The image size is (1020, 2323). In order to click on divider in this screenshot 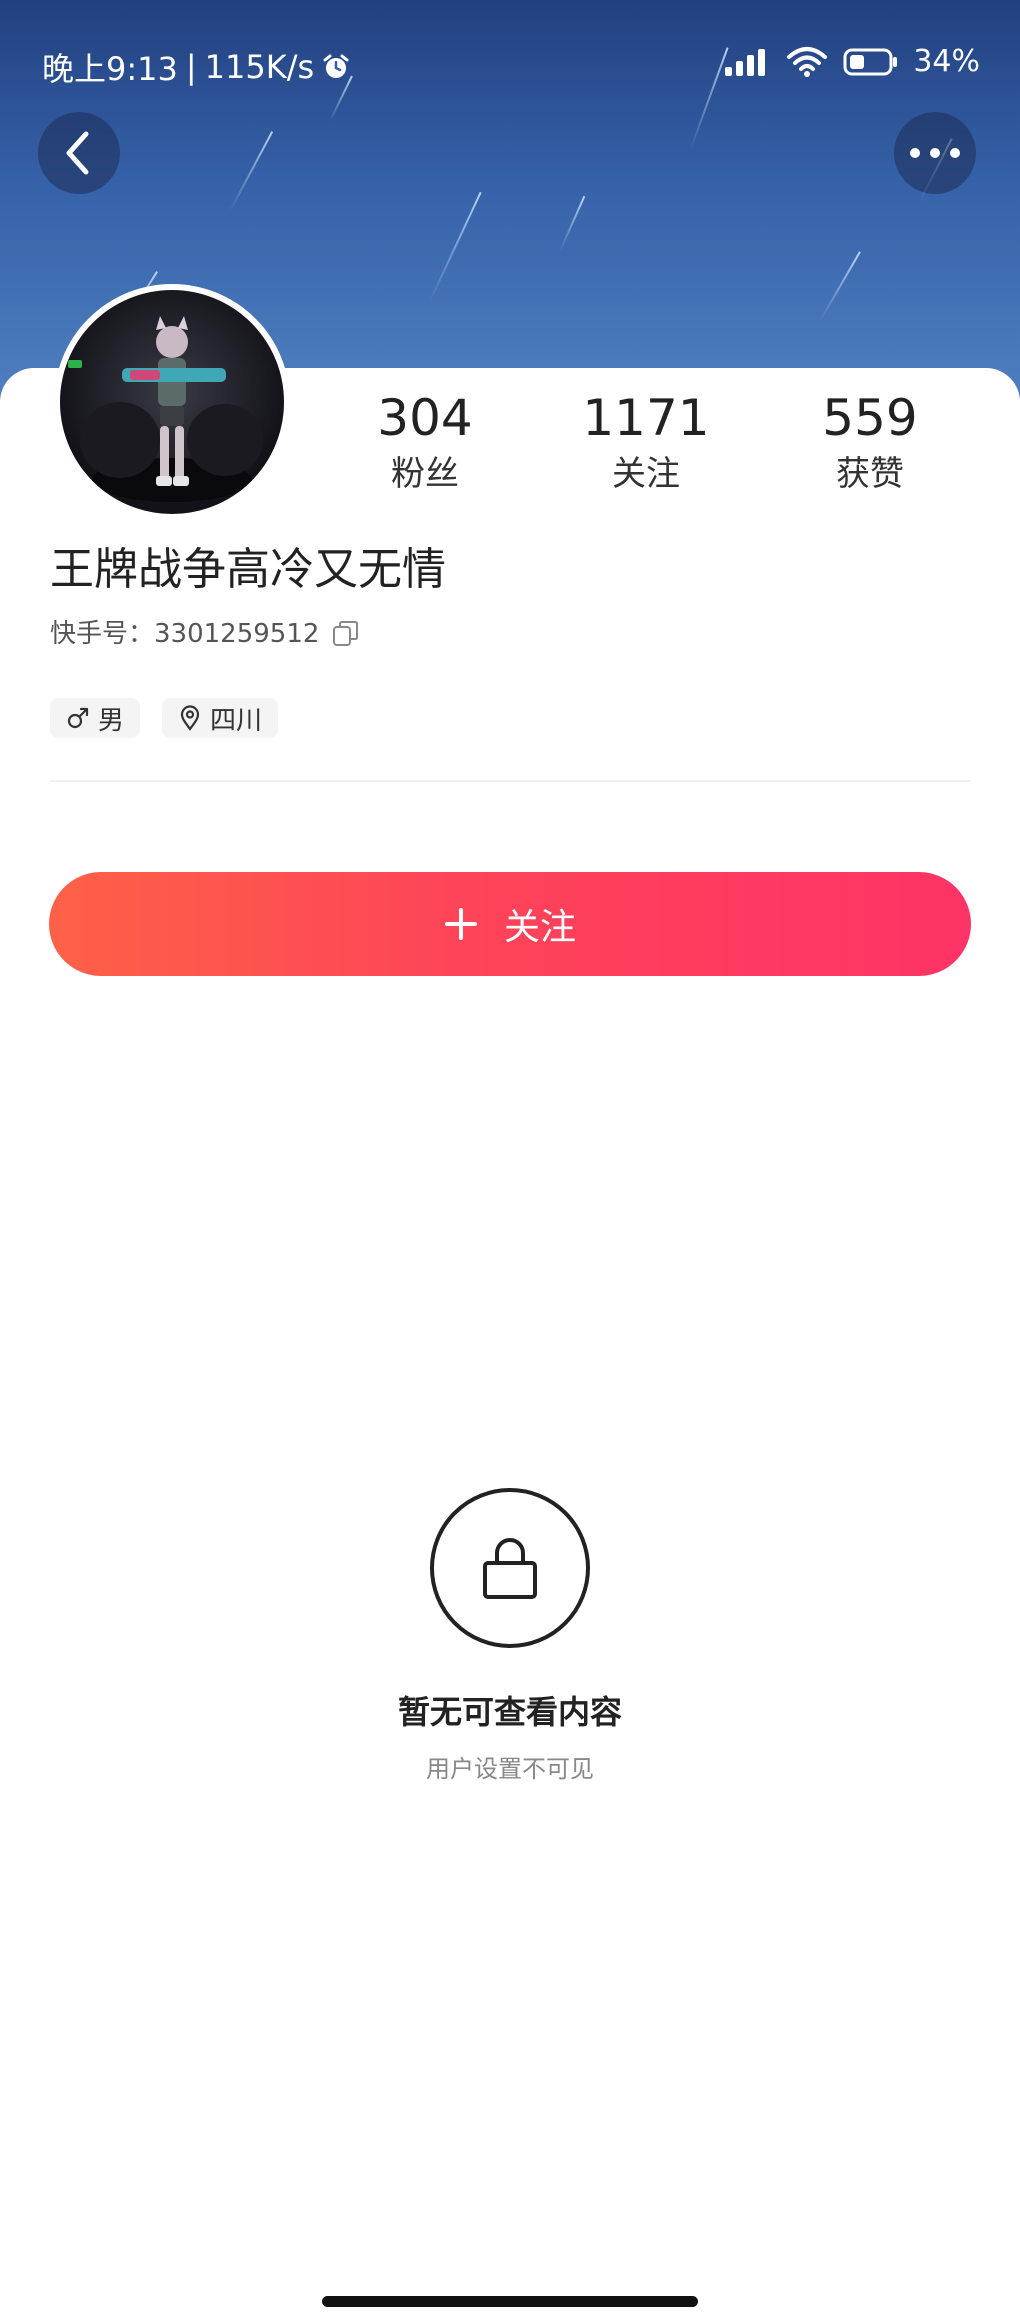, I will do `click(510, 781)`.